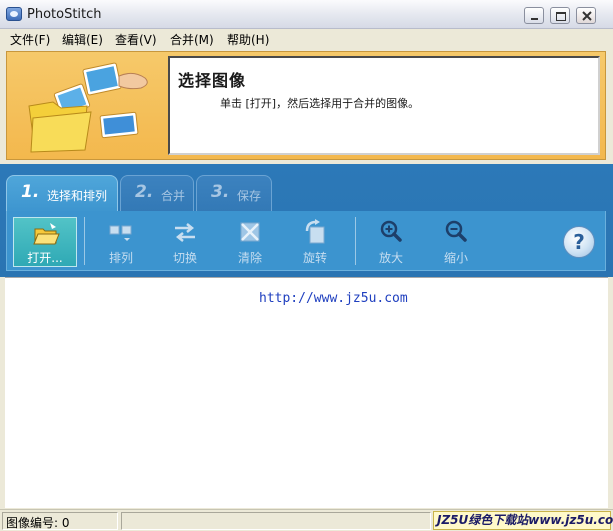  What do you see at coordinates (64, 14) in the screenshot?
I see `window-title: PhotoStitch` at bounding box center [64, 14].